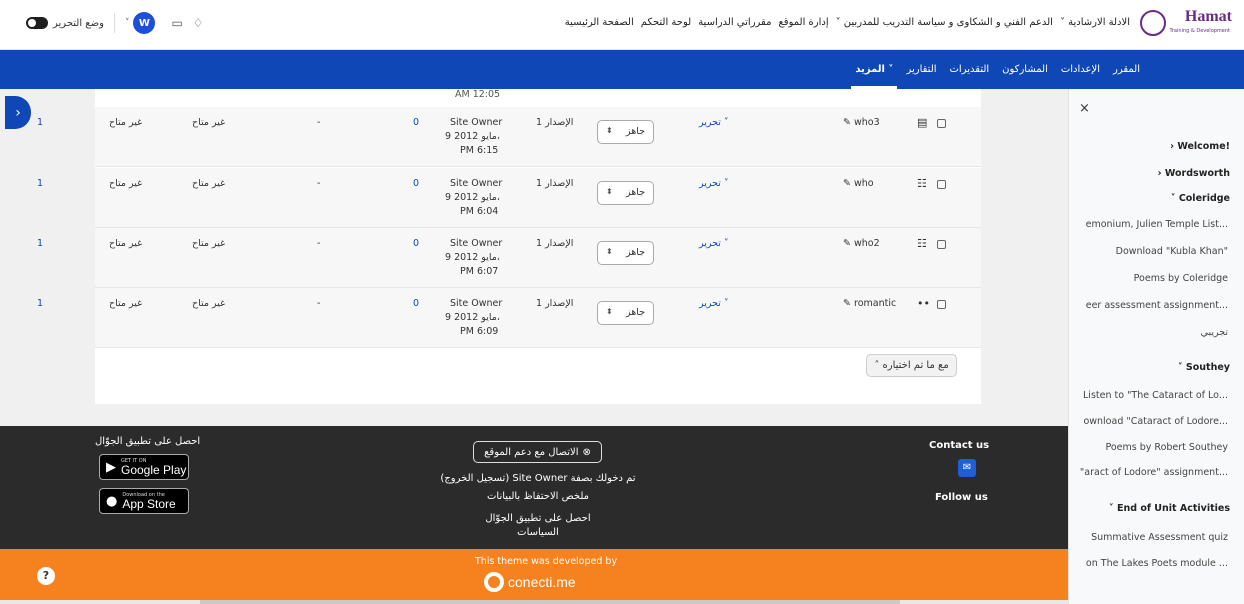 Image resolution: width=1244 pixels, height=604 pixels. Describe the element at coordinates (1155, 395) in the screenshot. I see `course-activity: ...Listen to "The Cataract of Lo` at that location.